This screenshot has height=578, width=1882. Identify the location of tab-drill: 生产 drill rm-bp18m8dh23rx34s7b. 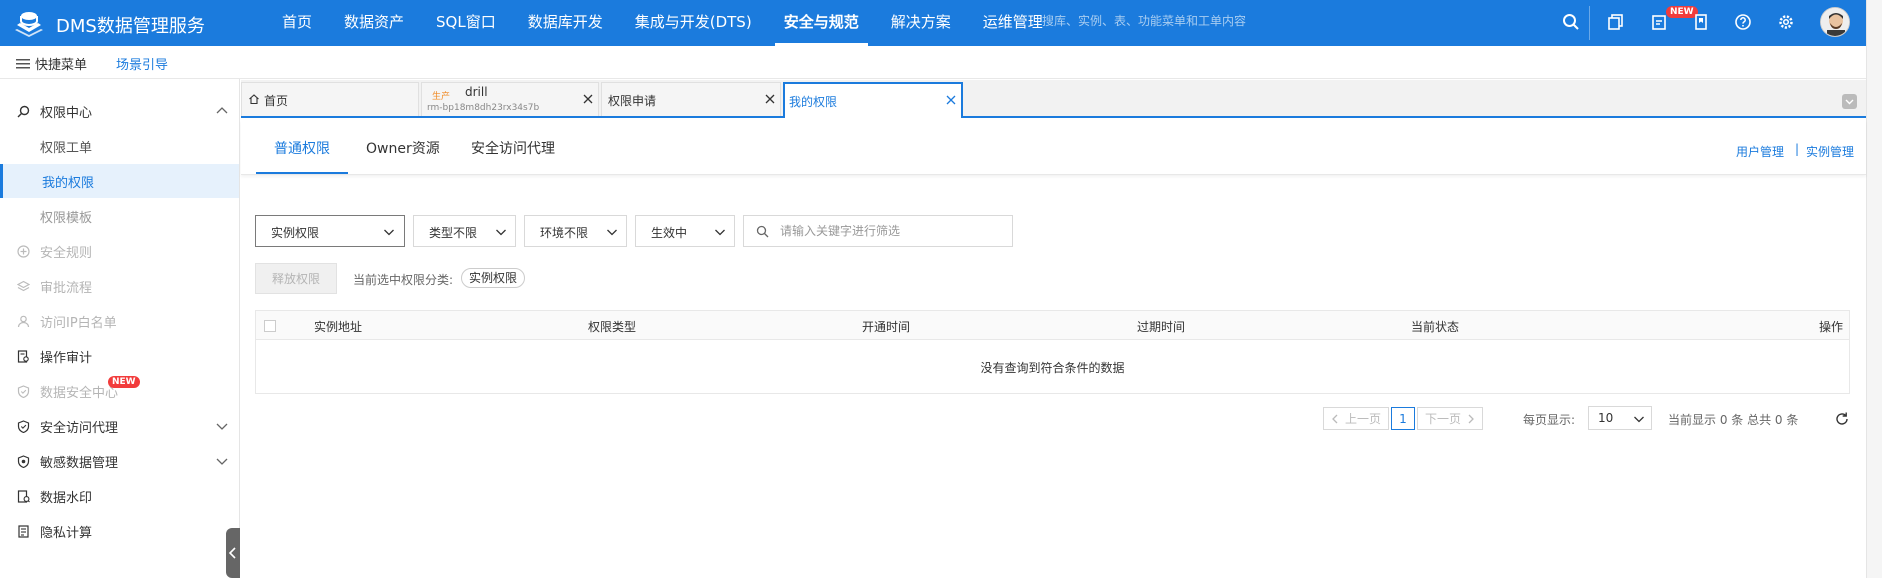
(510, 99).